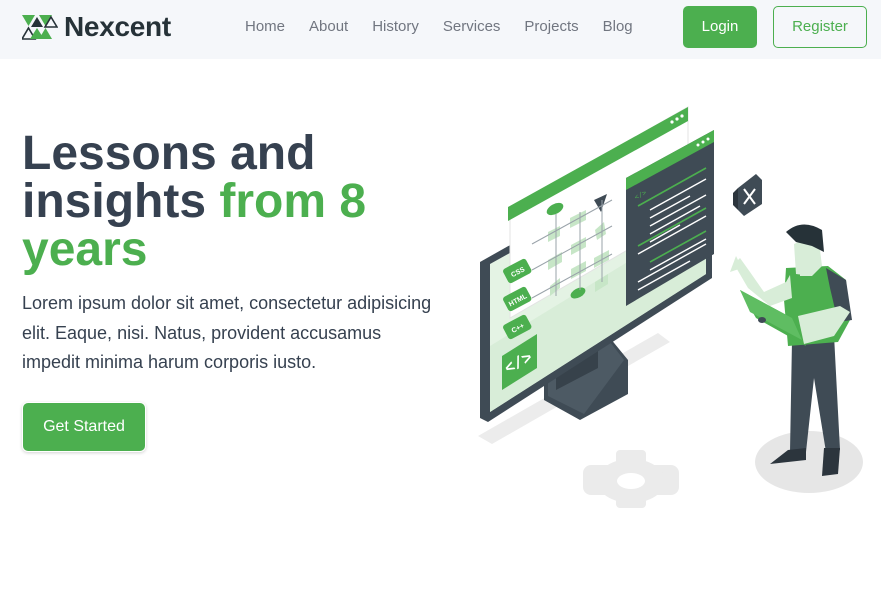 The height and width of the screenshot is (600, 881). I want to click on close-icon, so click(747, 195).